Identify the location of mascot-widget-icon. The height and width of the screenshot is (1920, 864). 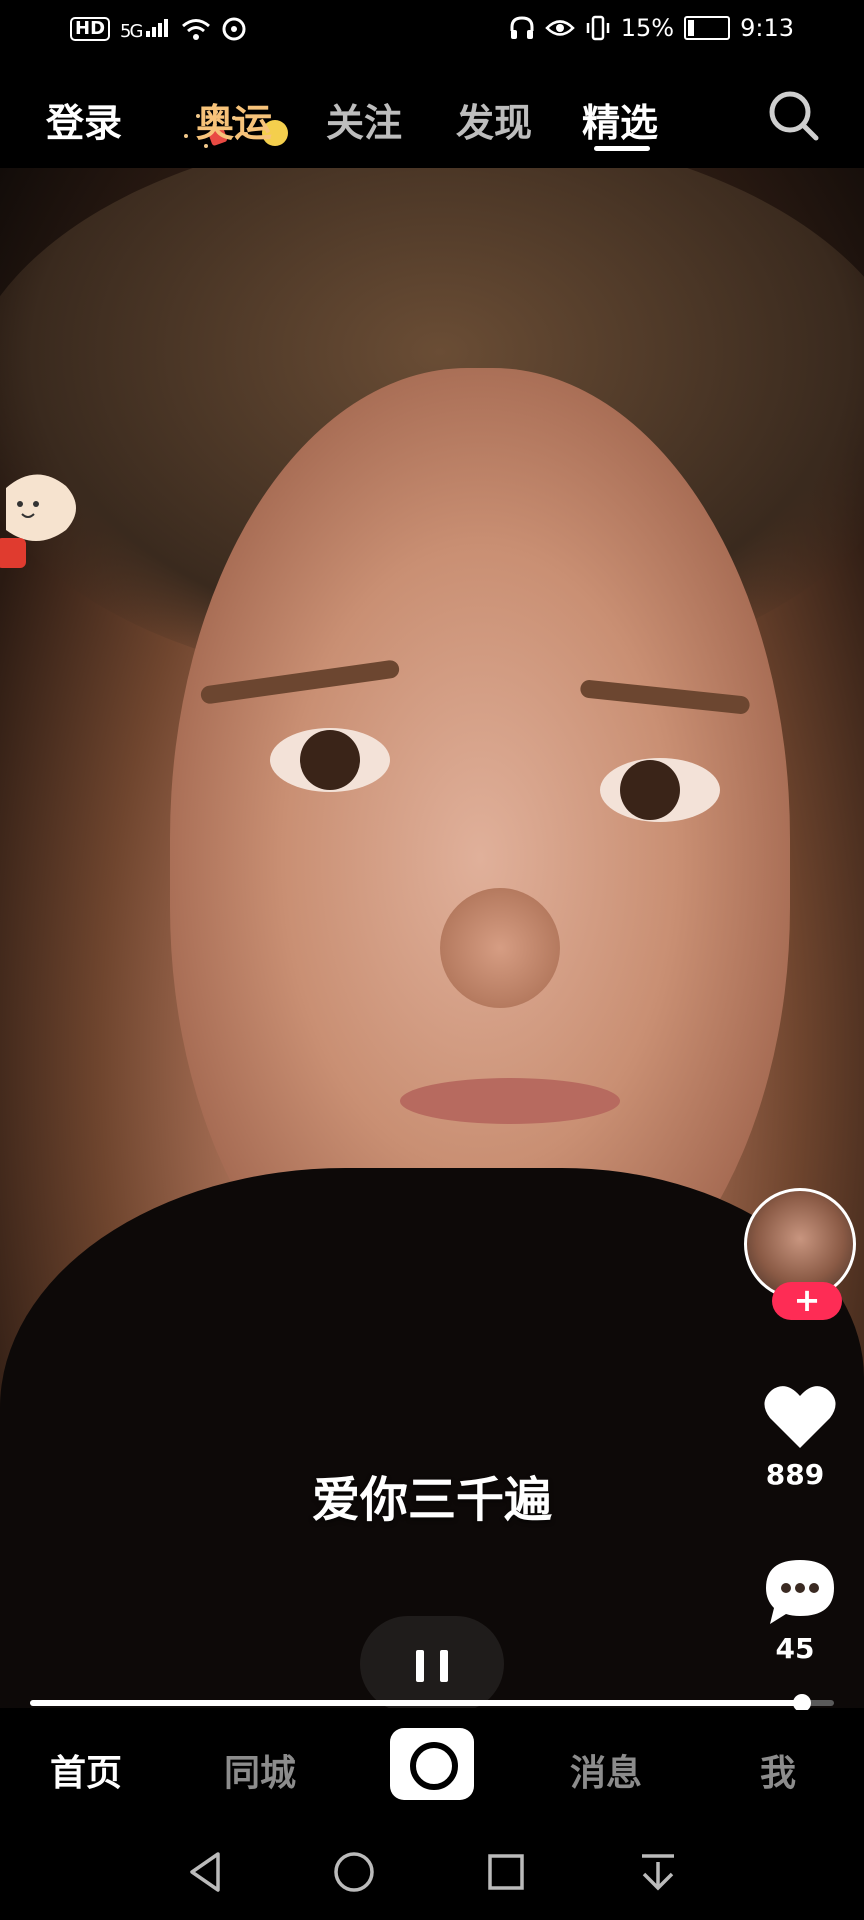
(40, 523).